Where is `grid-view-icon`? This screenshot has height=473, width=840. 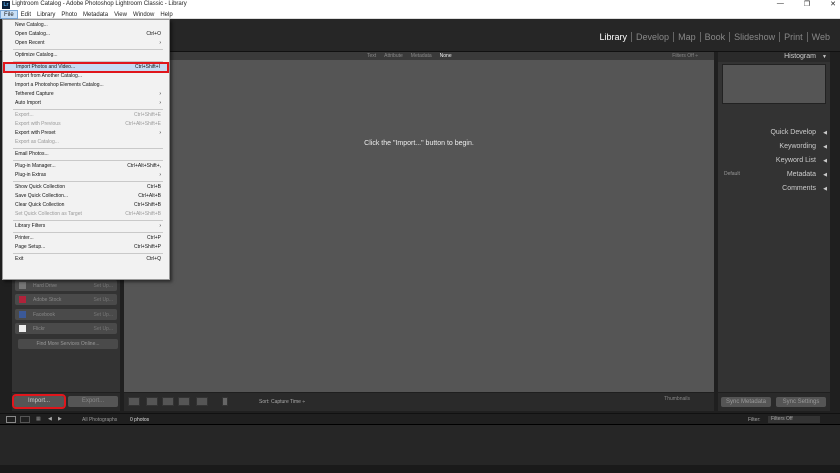
grid-view-icon is located at coordinates (134, 401).